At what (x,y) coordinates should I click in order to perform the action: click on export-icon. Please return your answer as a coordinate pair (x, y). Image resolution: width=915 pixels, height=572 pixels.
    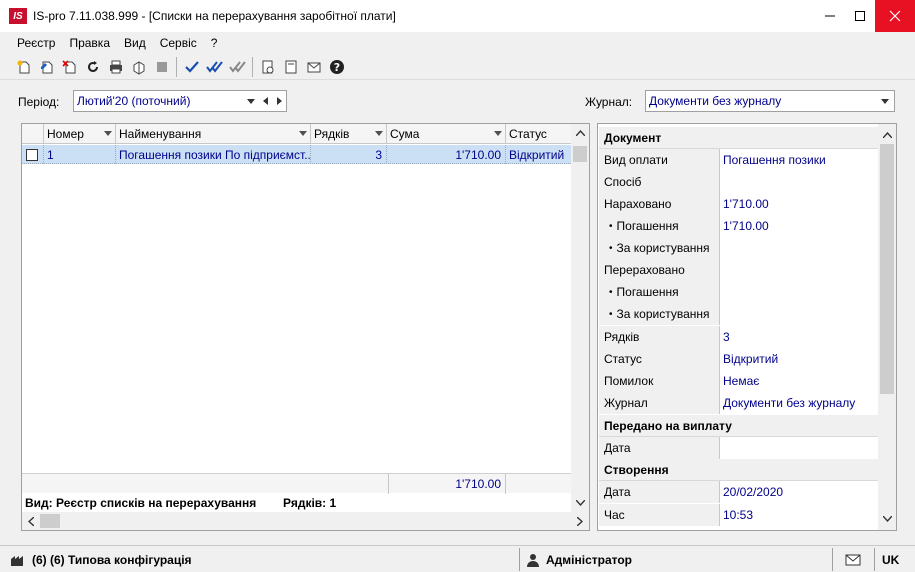
    Looking at the image, I should click on (138, 67).